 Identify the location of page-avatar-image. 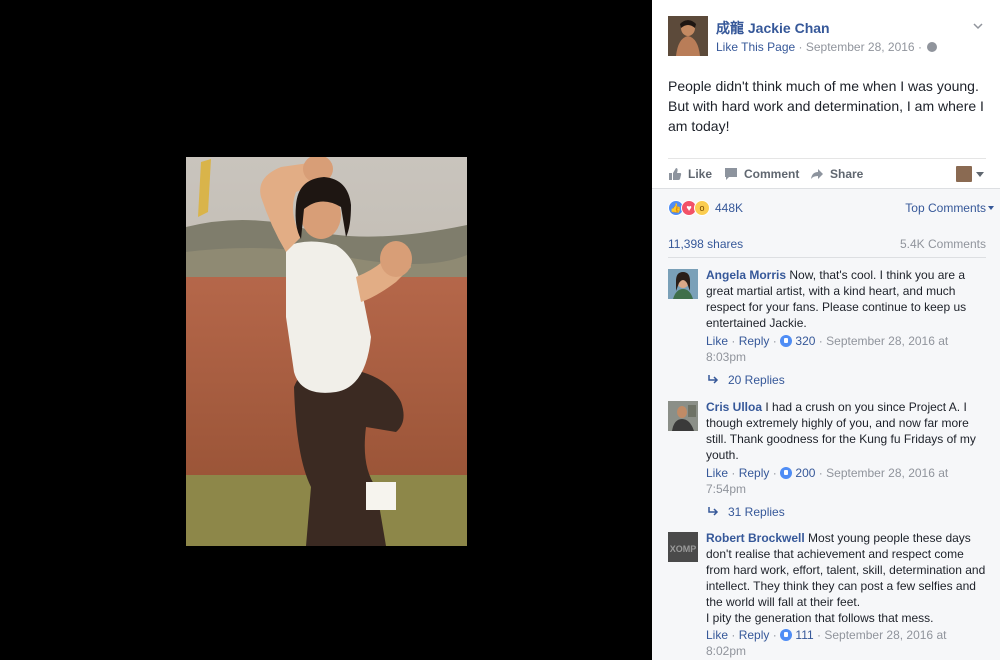
(688, 36).